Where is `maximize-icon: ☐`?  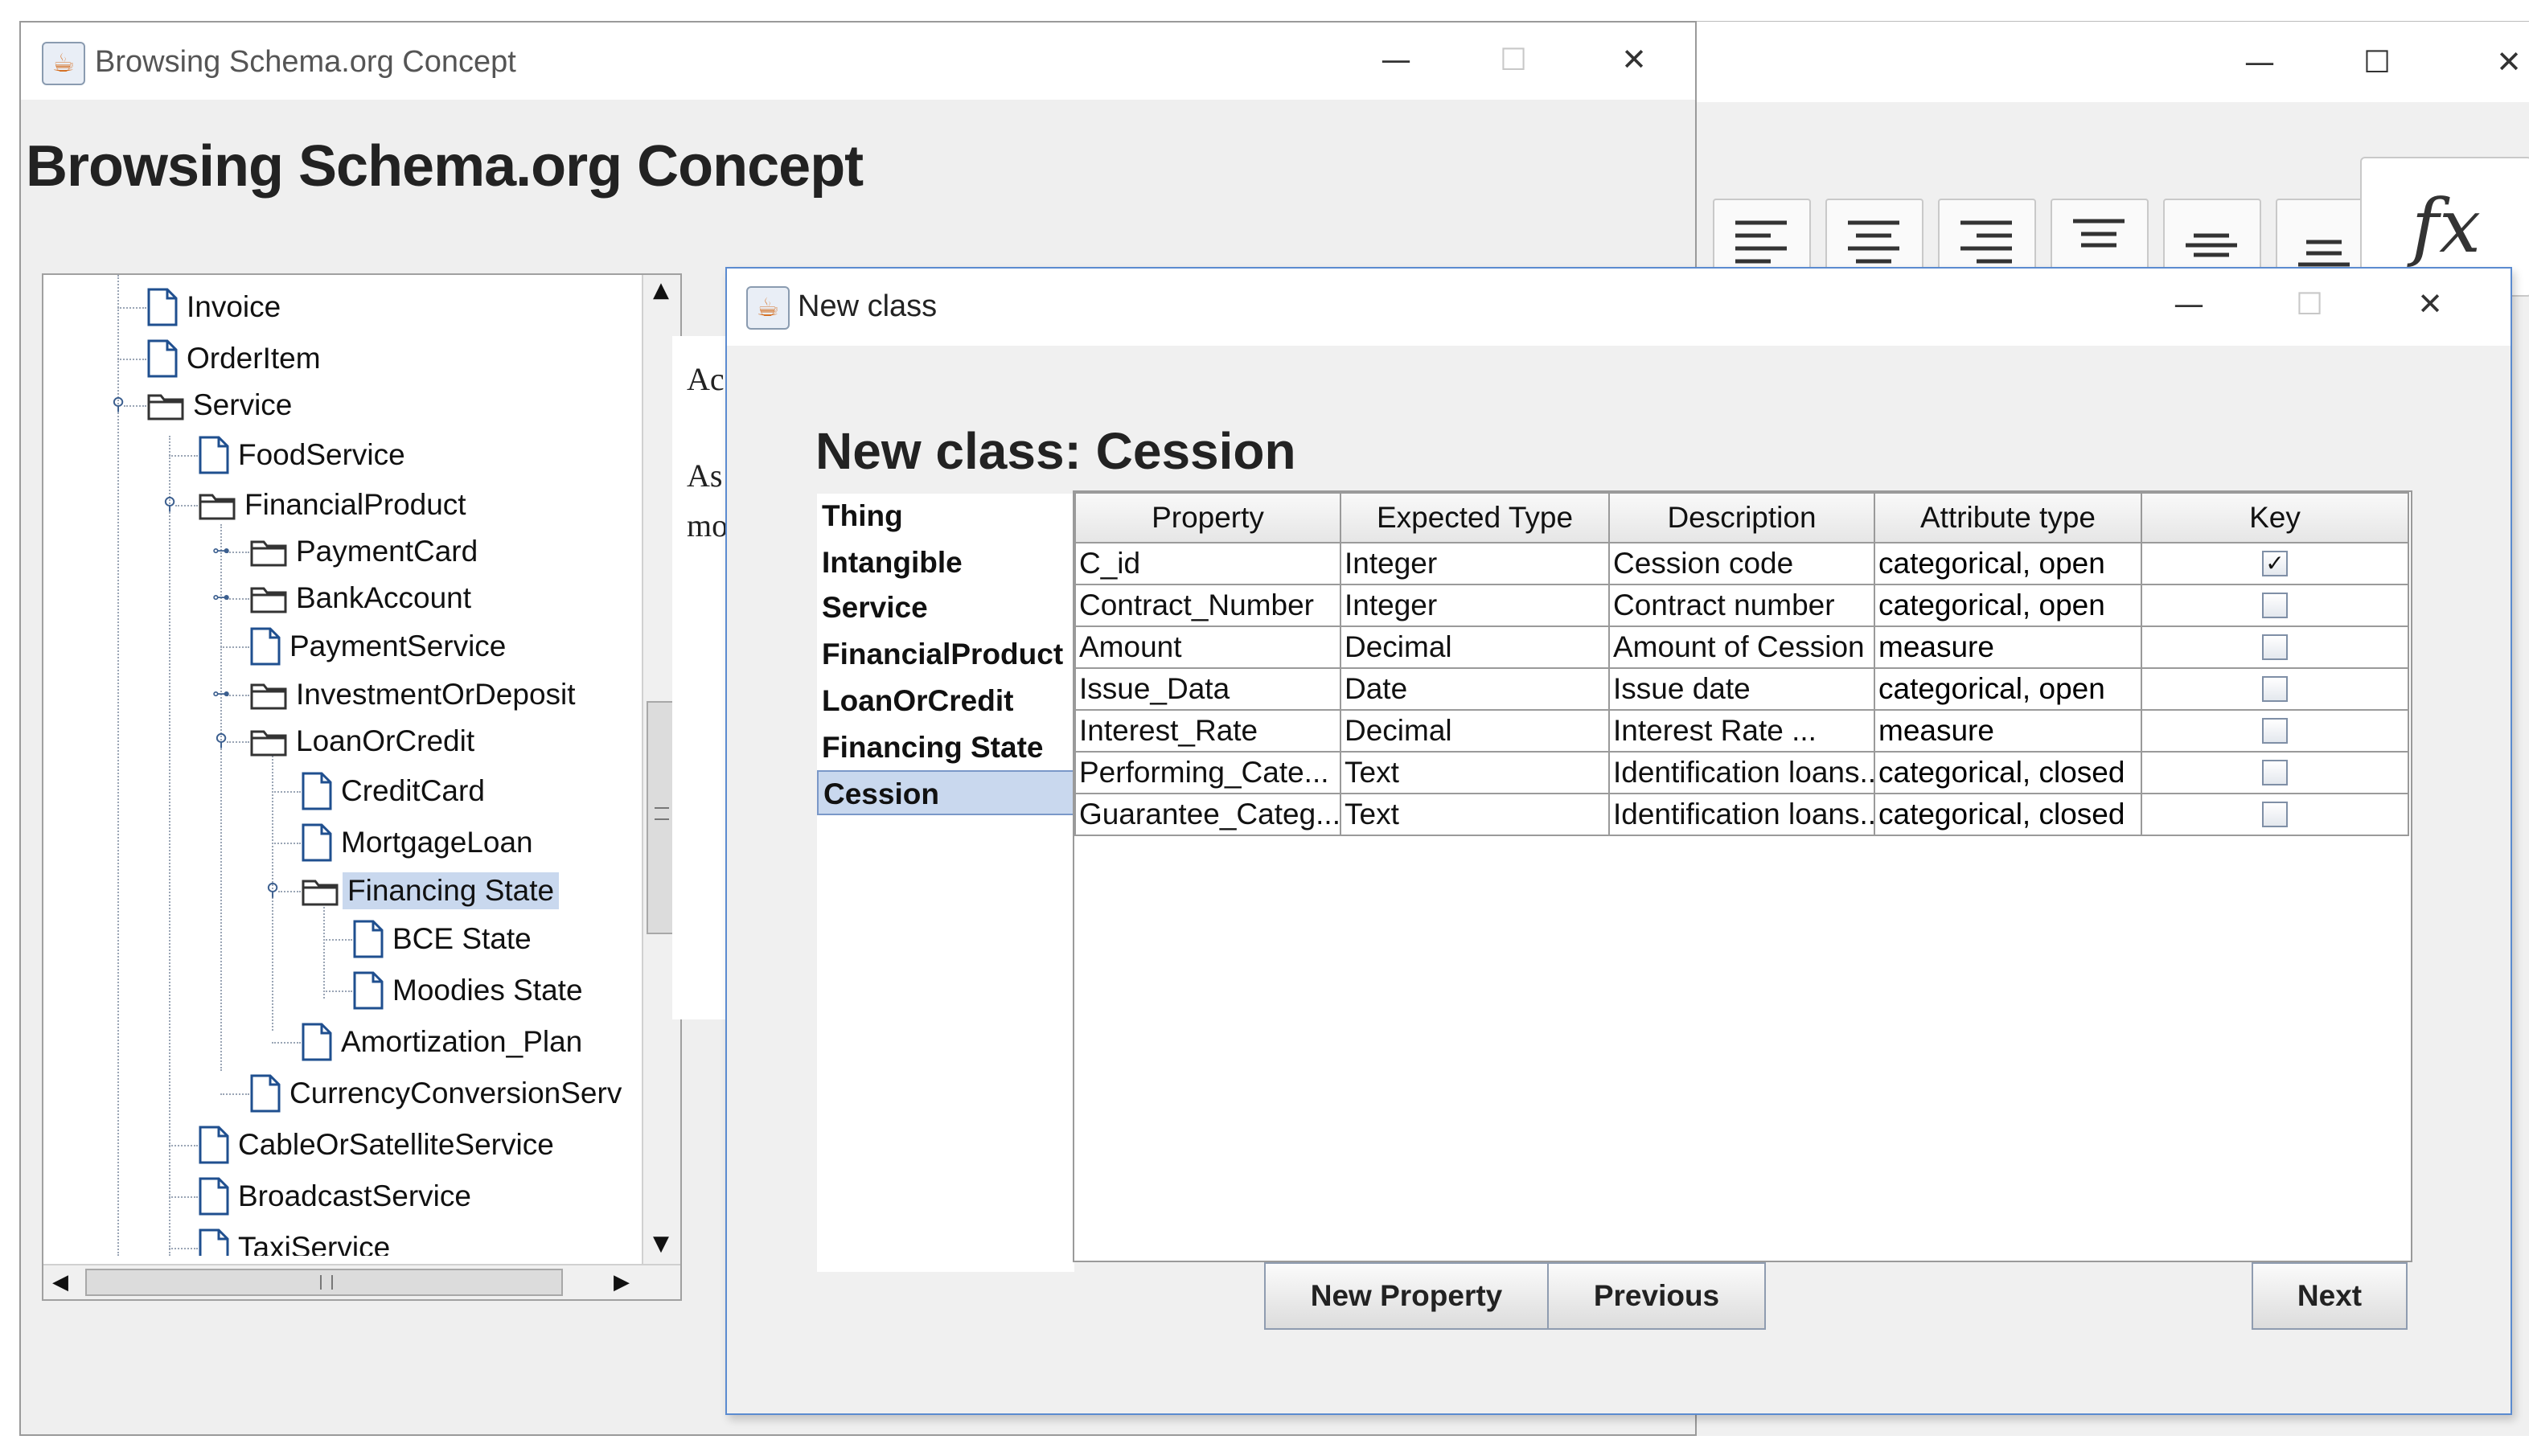 maximize-icon: ☐ is located at coordinates (2377, 62).